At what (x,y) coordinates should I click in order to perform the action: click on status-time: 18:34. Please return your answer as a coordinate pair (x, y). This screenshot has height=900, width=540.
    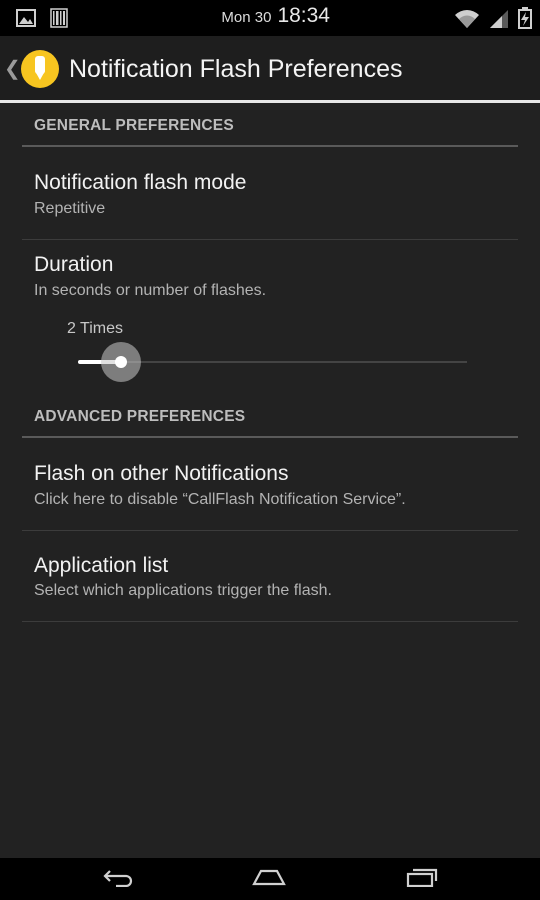
    Looking at the image, I should click on (303, 15).